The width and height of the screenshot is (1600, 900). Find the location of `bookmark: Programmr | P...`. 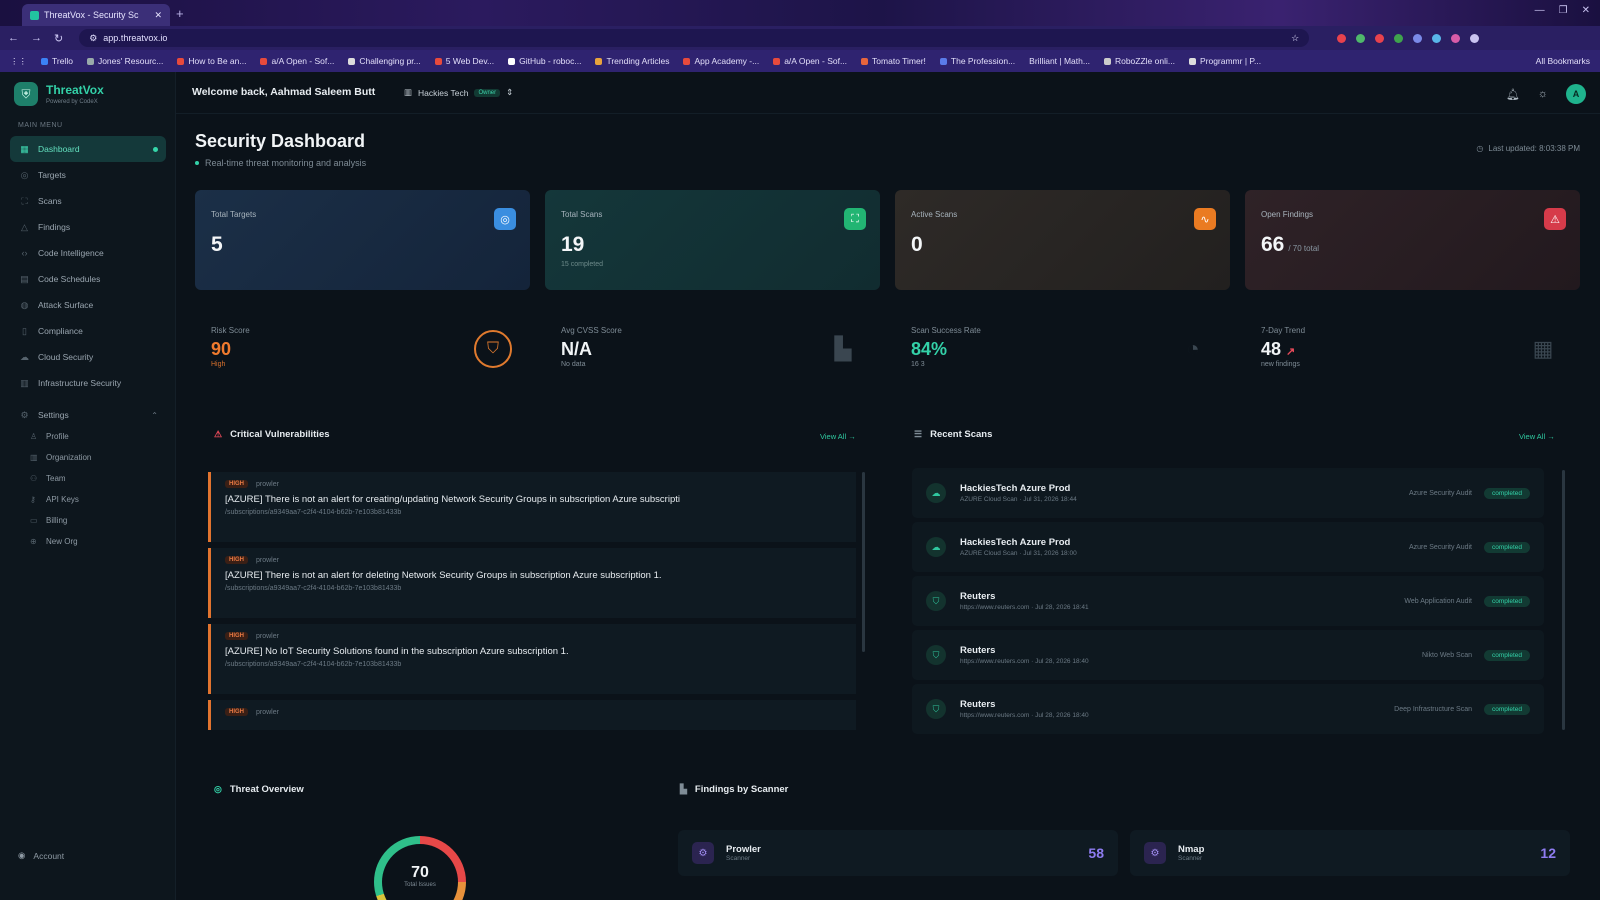

bookmark: Programmr | P... is located at coordinates (1224, 61).